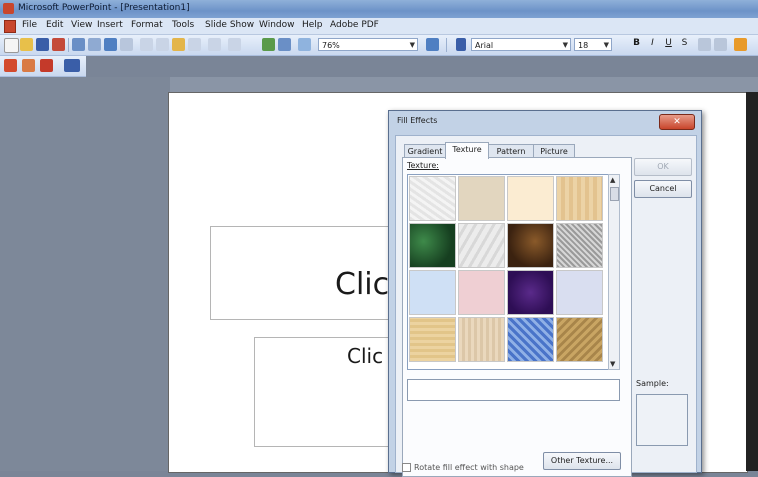 Image resolution: width=758 pixels, height=477 pixels. What do you see at coordinates (81, 25) in the screenshot?
I see `menu-view: View` at bounding box center [81, 25].